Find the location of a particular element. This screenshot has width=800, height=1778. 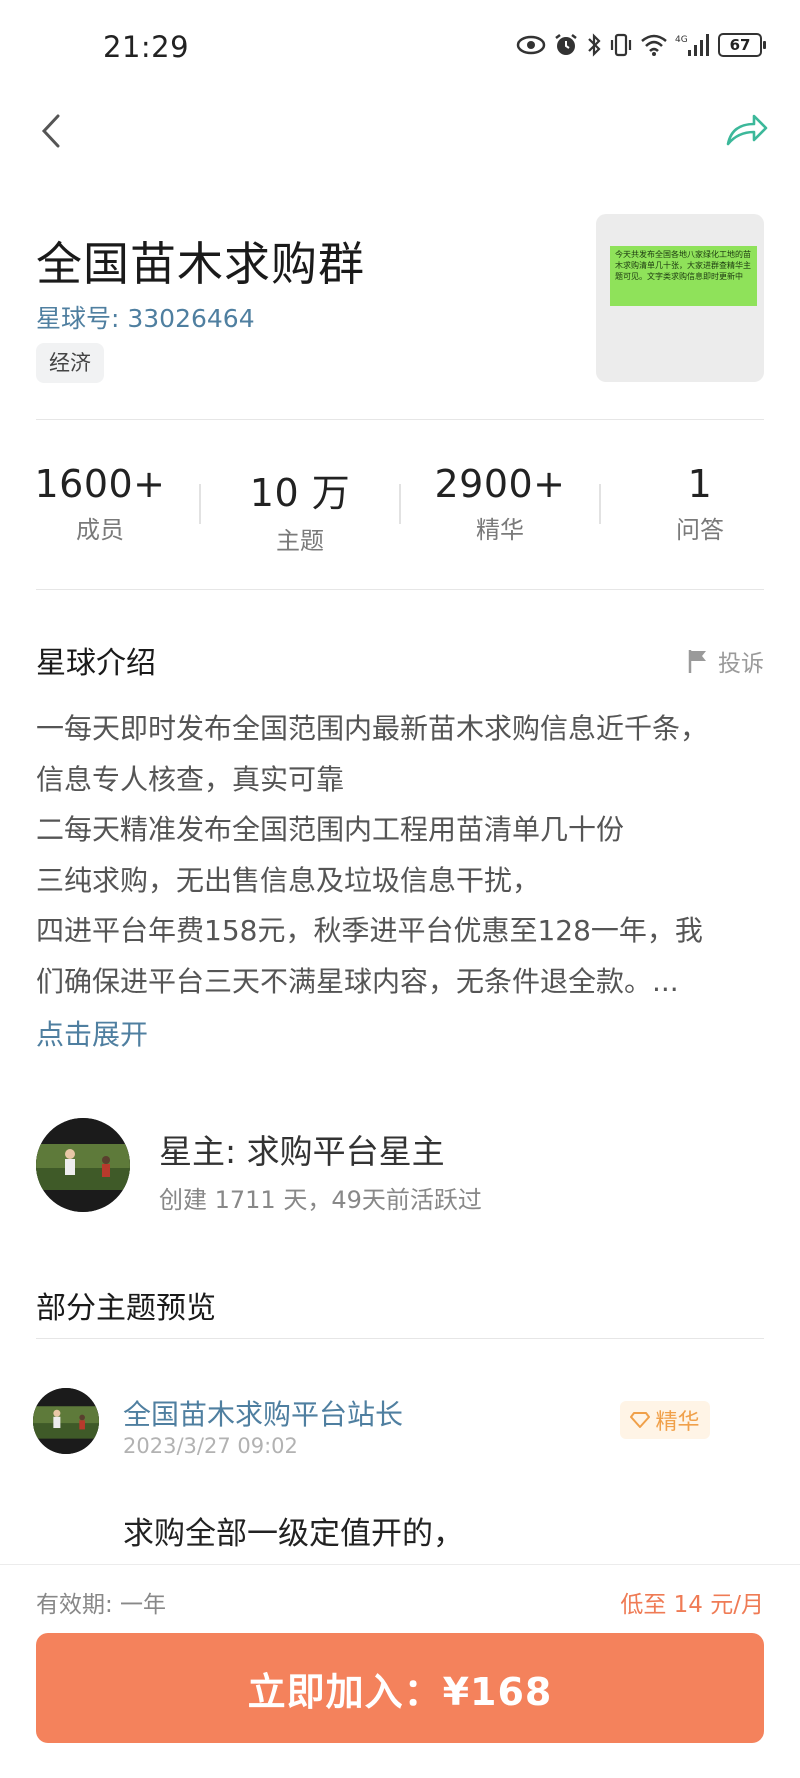

stat-label: 精华 is located at coordinates (500, 530).